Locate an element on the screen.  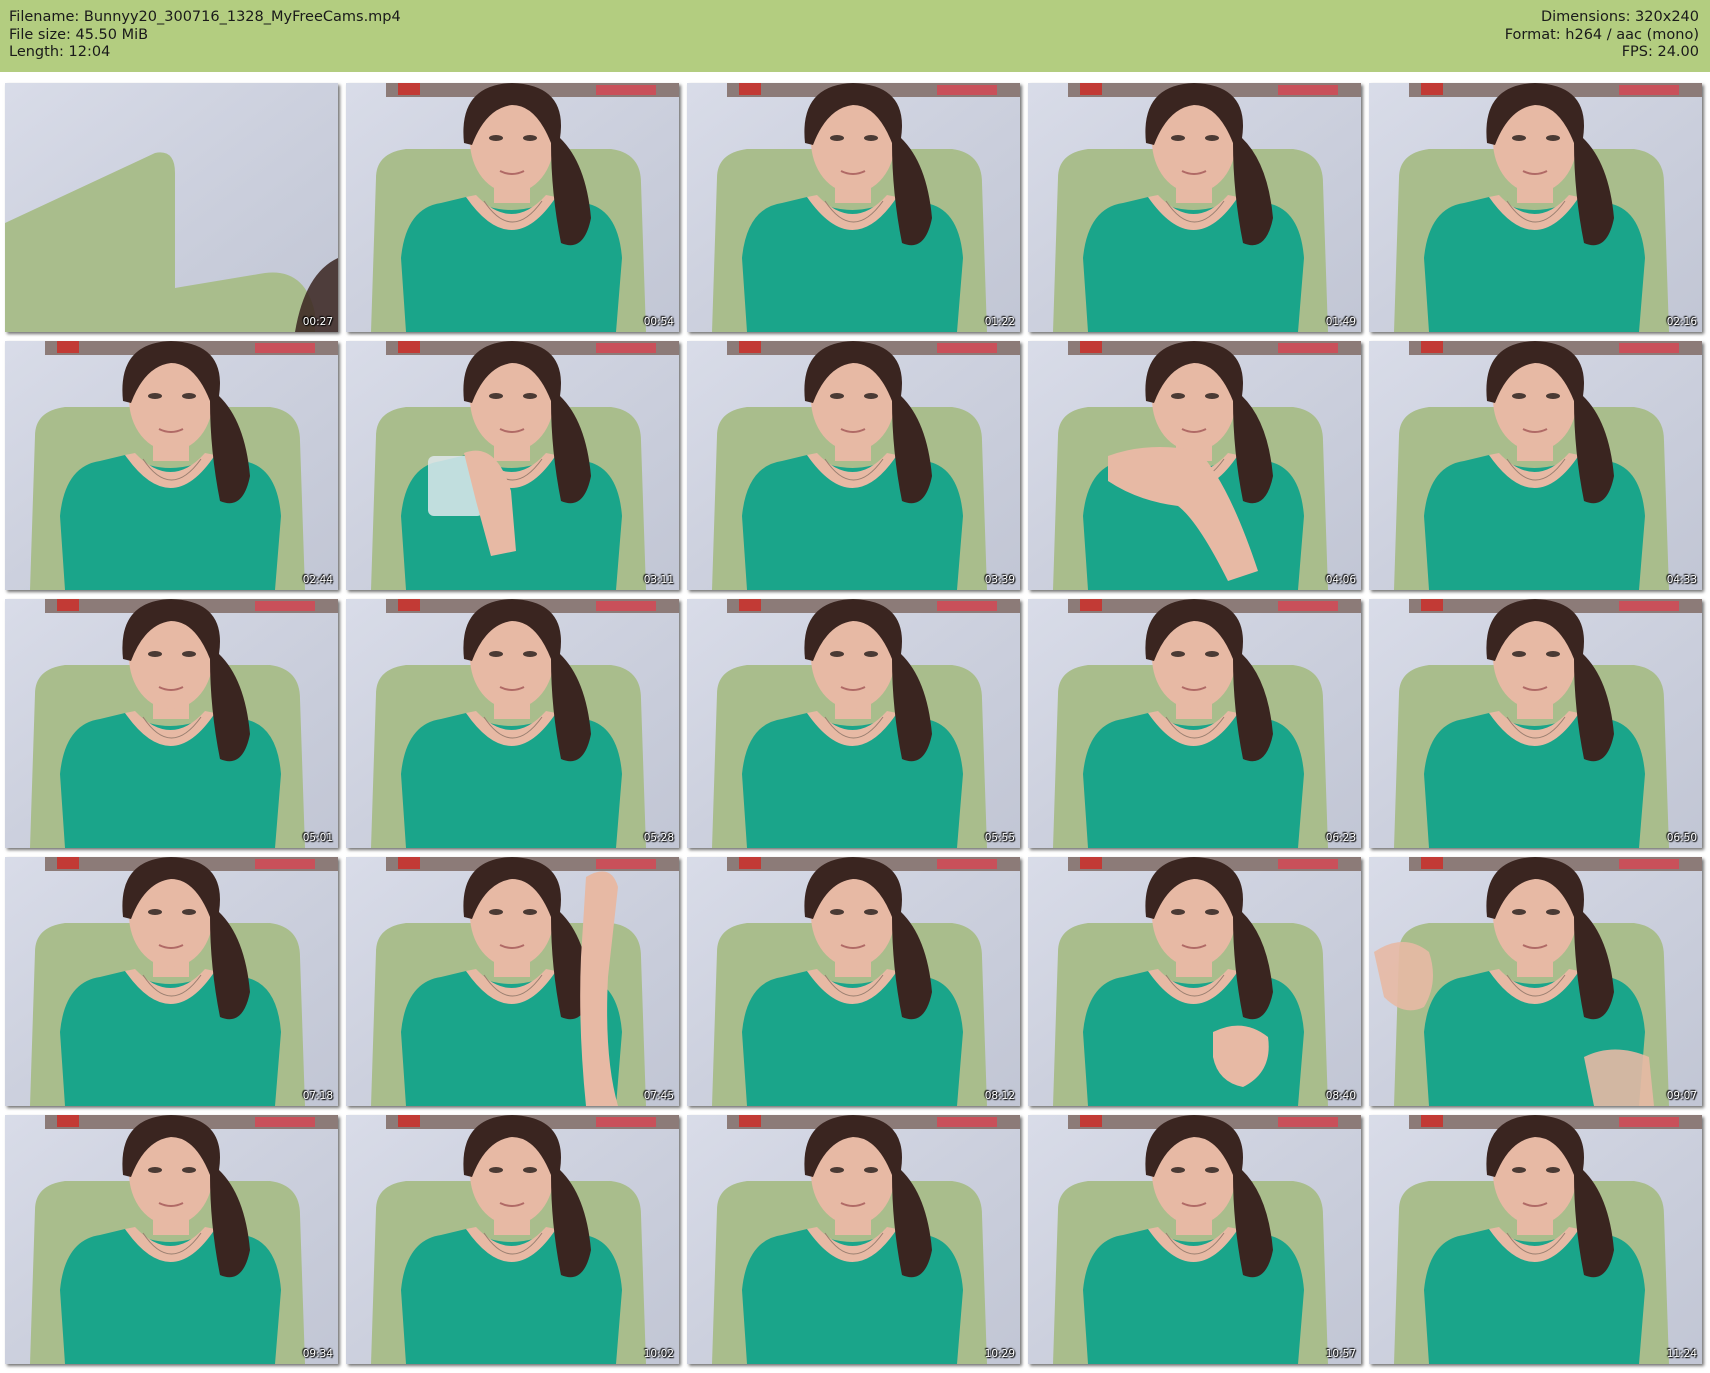
video-thumbnail: 01:49 is located at coordinates (1194, 207).